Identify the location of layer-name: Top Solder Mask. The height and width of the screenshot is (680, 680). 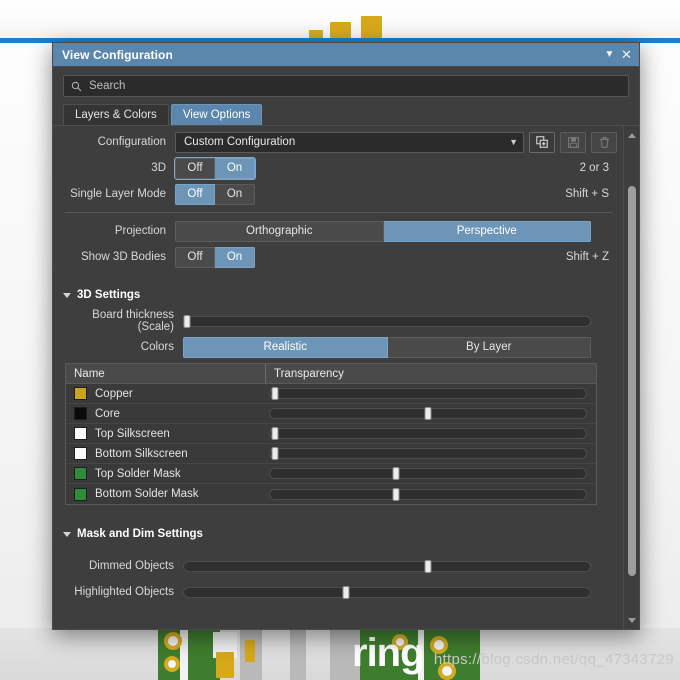
(138, 473).